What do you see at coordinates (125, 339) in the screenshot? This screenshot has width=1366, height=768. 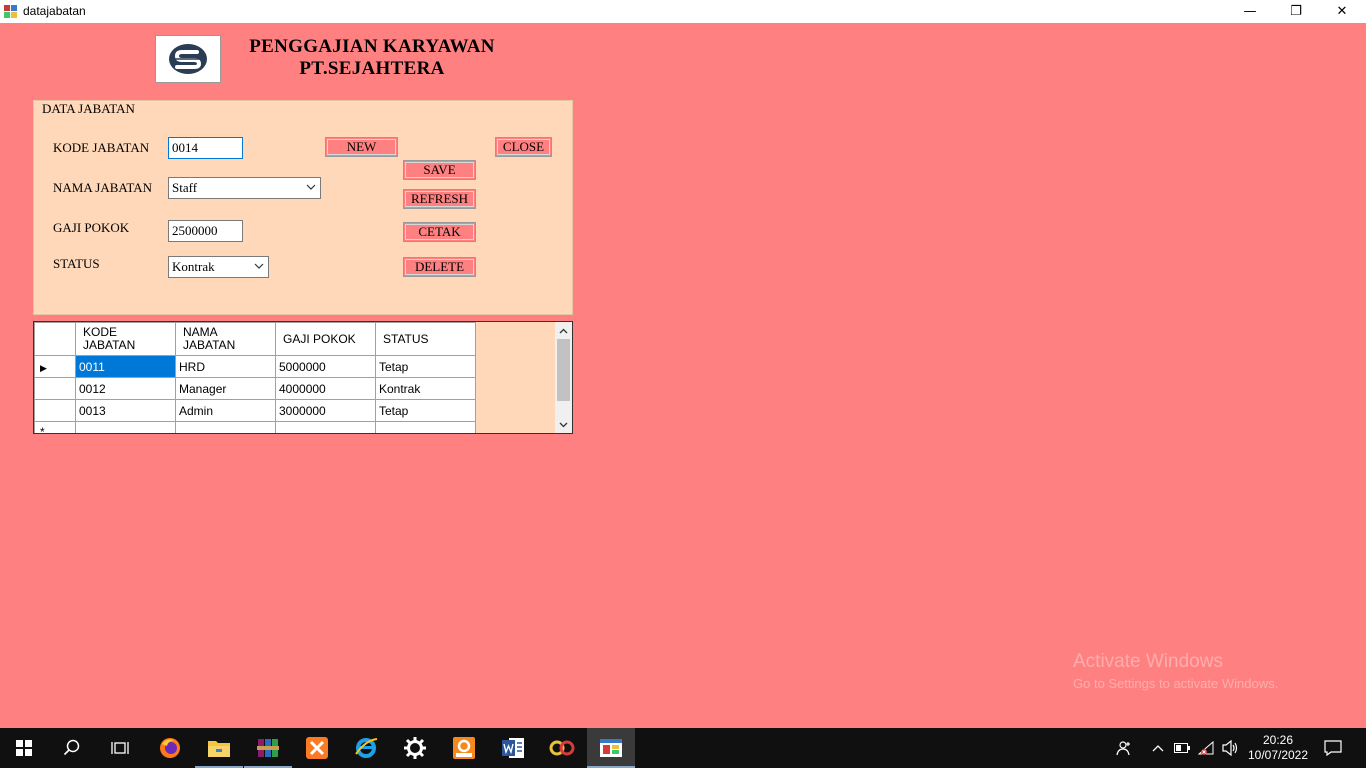 I see `column-header-kode: KODE JABATAN` at bounding box center [125, 339].